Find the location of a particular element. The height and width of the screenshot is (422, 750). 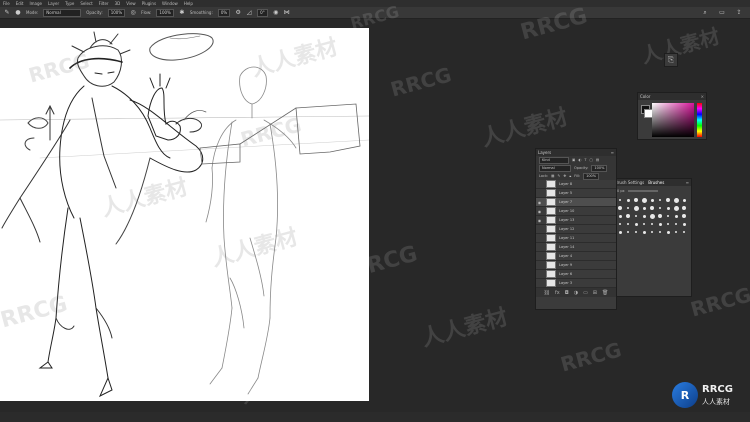

add-mask-icon: ◘ is located at coordinates (567, 293).